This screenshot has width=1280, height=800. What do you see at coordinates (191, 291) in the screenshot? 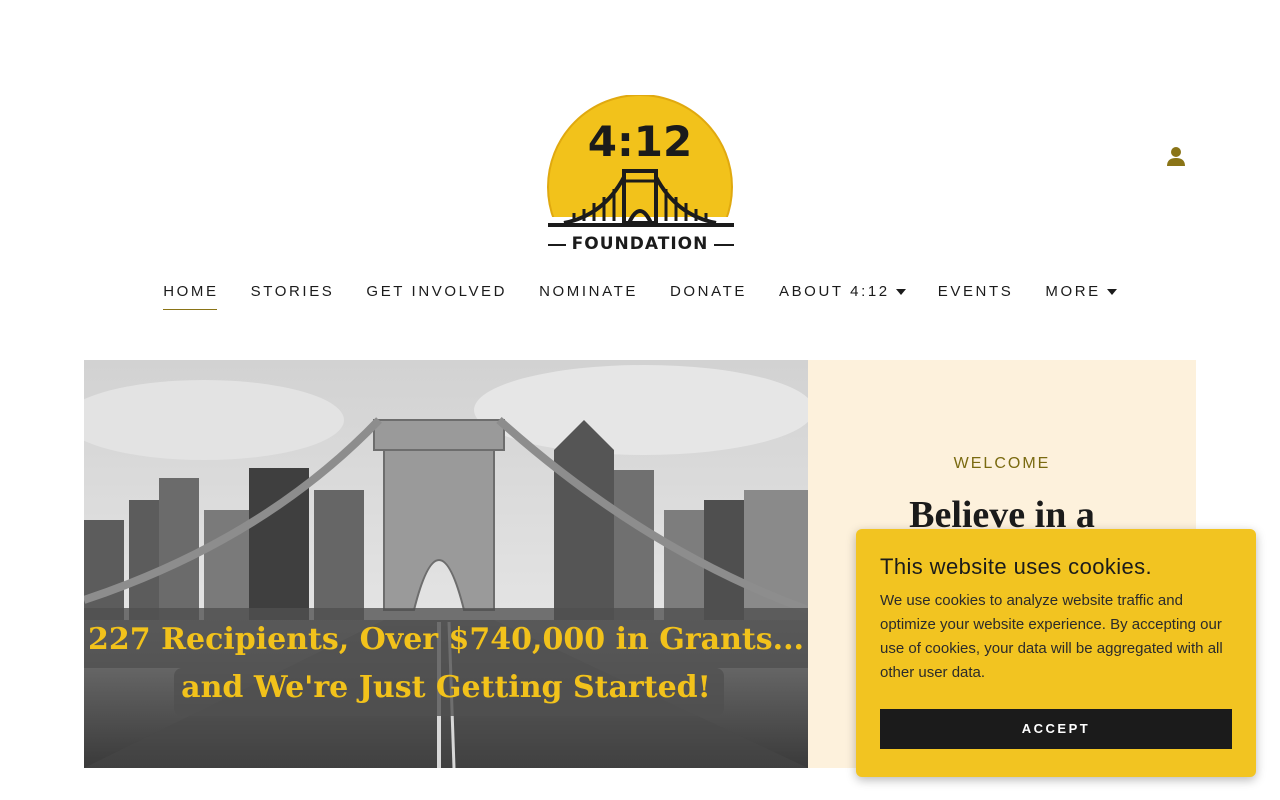
I see `nav-item-label: HOME` at bounding box center [191, 291].